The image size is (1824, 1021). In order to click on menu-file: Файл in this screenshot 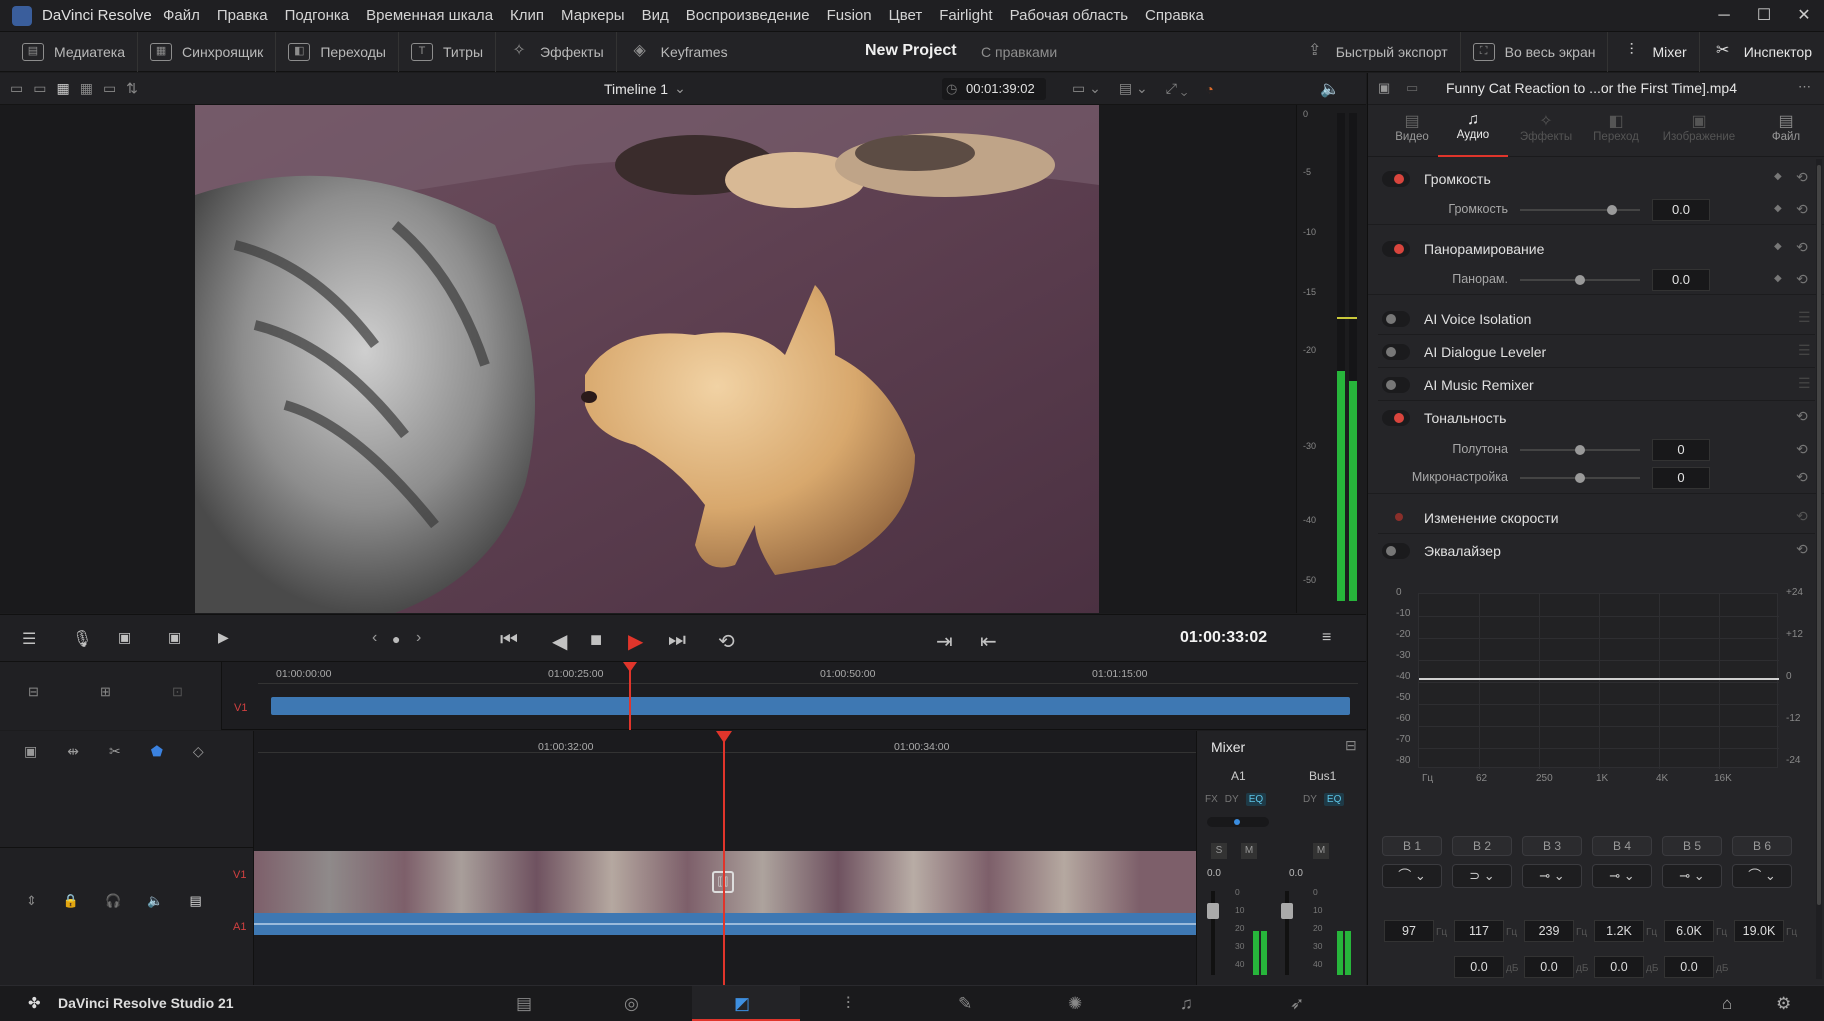, I will do `click(181, 15)`.